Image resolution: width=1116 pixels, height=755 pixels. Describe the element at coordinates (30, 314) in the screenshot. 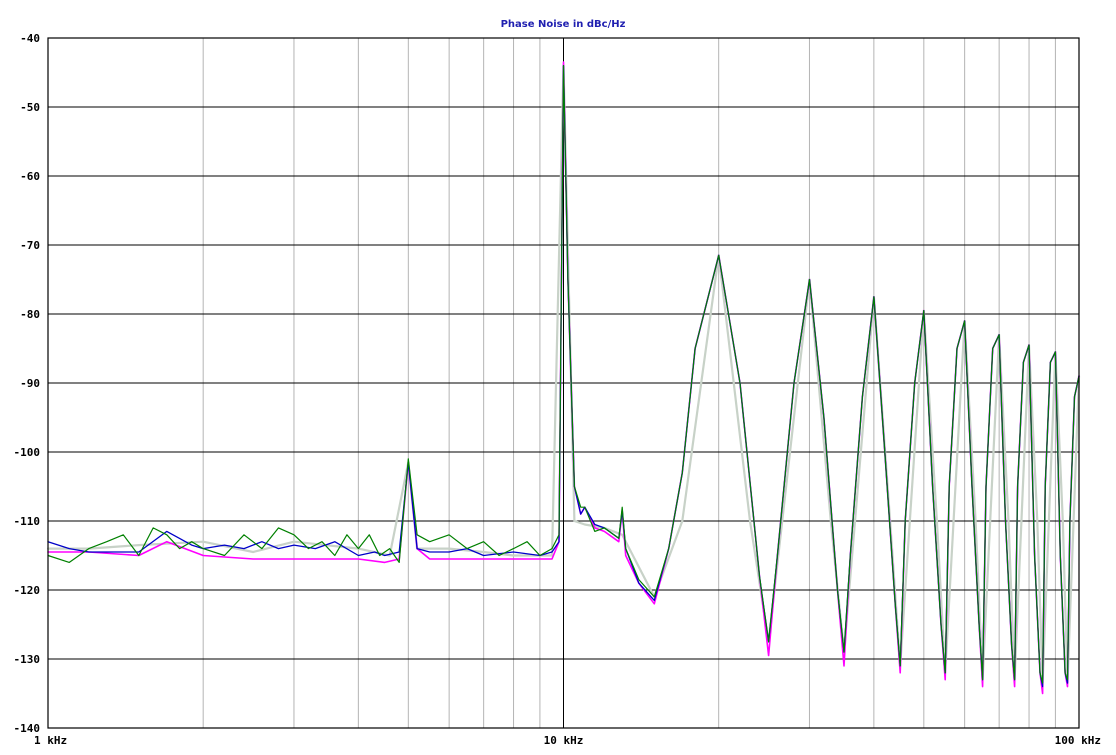

I see `y-tick-label: -80` at that location.